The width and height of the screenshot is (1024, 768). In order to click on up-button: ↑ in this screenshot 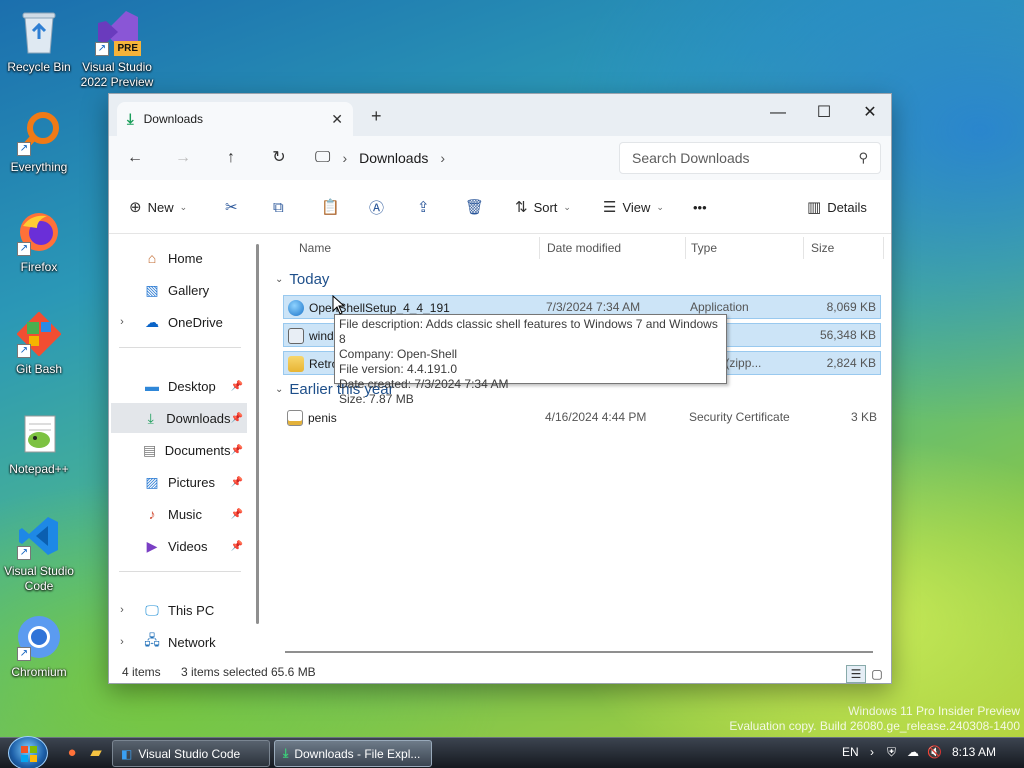, I will do `click(231, 158)`.